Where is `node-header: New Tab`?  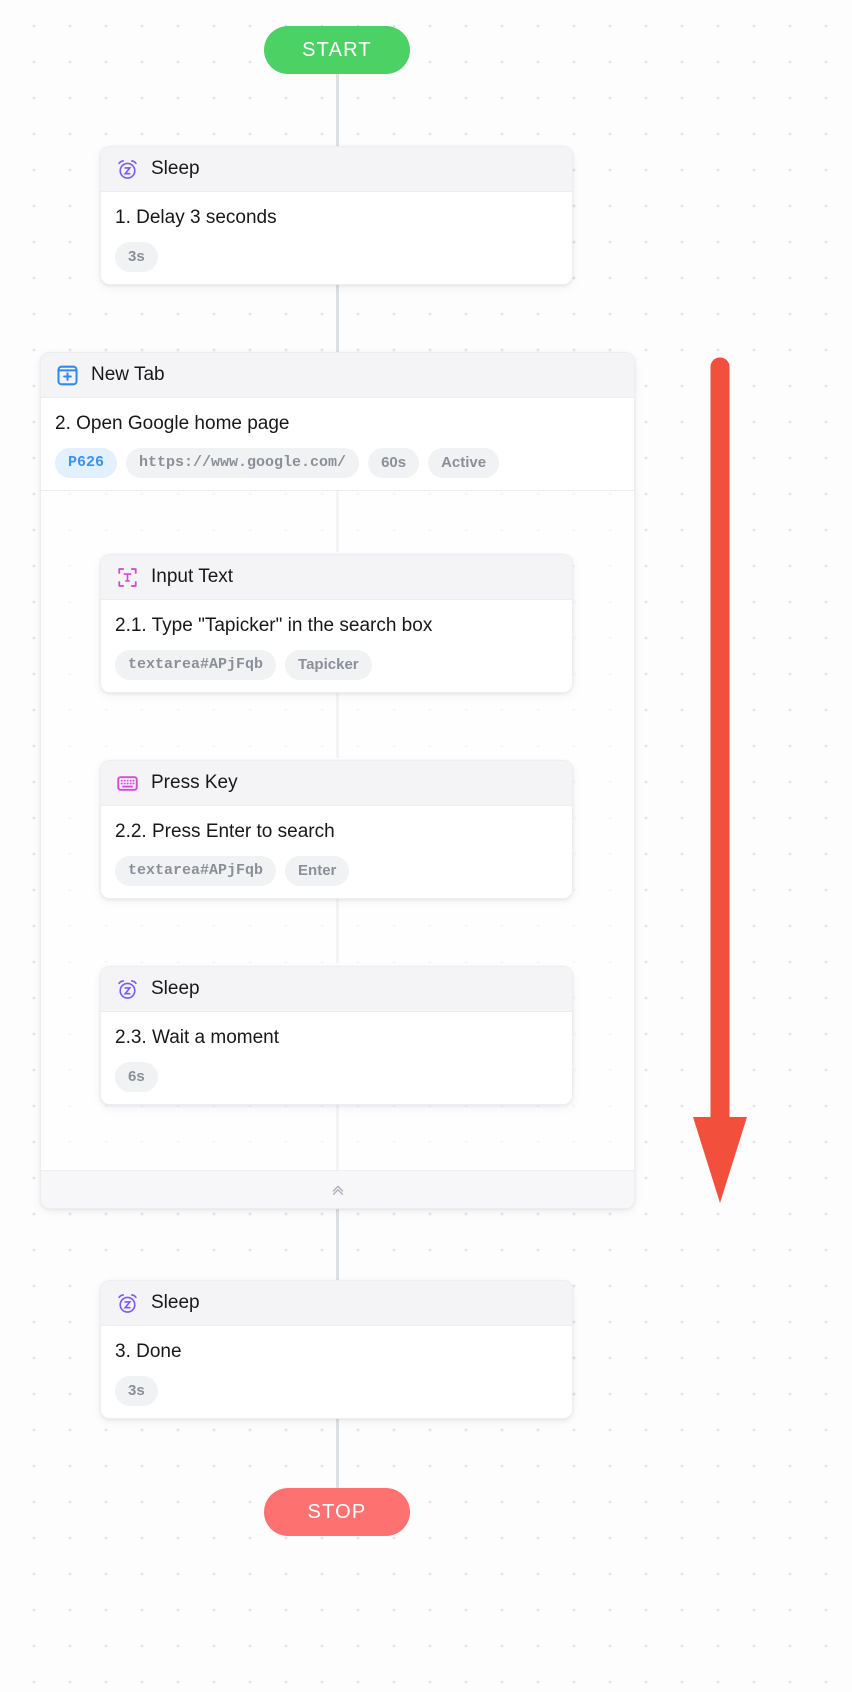 node-header: New Tab is located at coordinates (337, 375).